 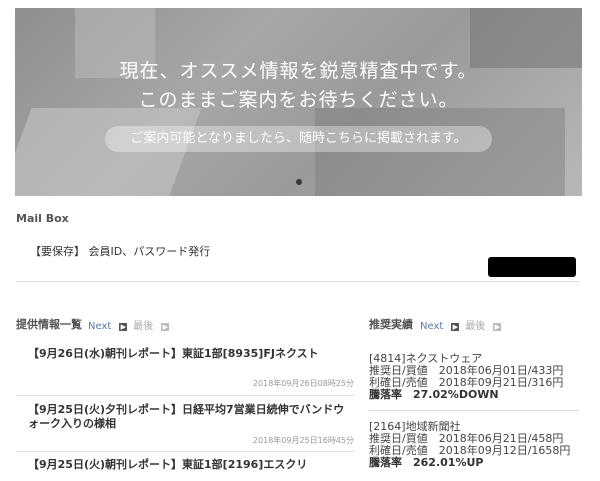 What do you see at coordinates (131, 324) in the screenshot?
I see `info-list-nav: Next ▶ 最後 ▶` at bounding box center [131, 324].